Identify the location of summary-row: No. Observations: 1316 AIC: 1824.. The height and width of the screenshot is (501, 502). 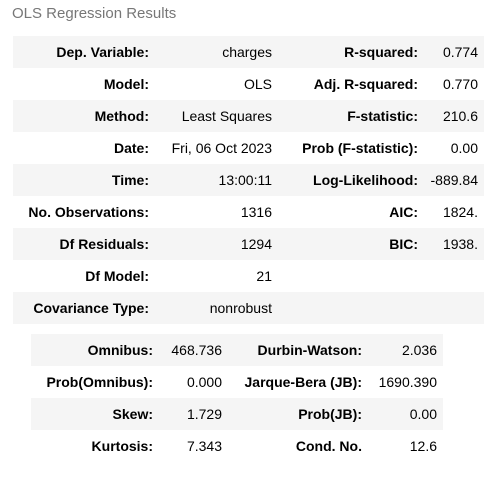
(248, 212).